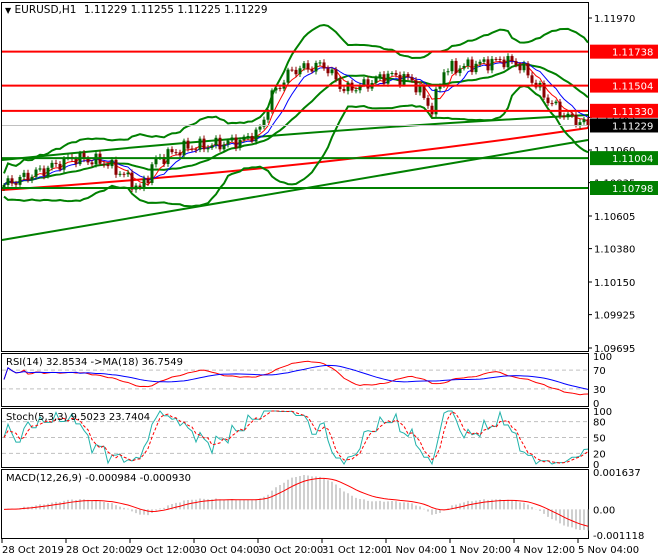 The height and width of the screenshot is (560, 660). I want to click on rsi-tick-label: 30, so click(599, 390).